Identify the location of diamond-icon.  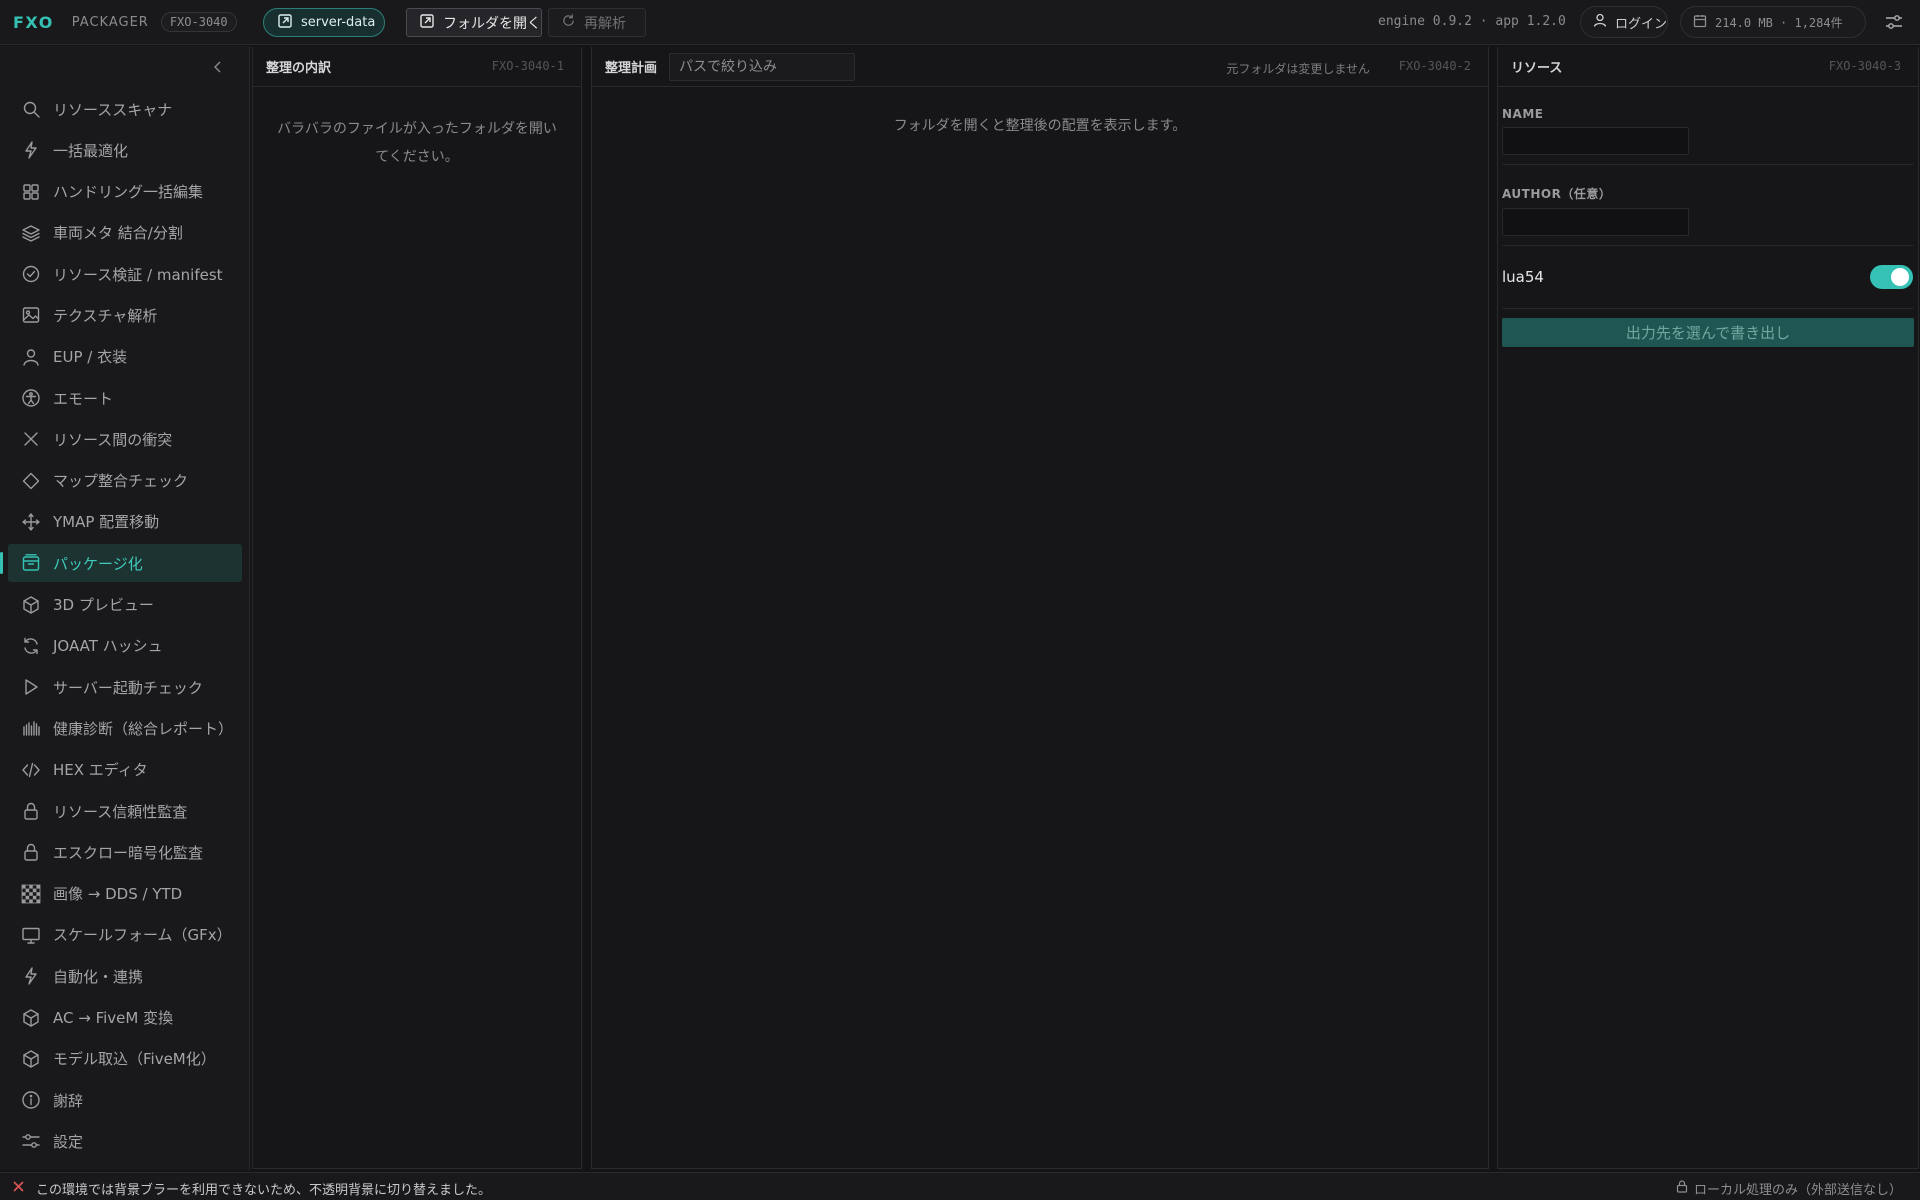
(31, 481).